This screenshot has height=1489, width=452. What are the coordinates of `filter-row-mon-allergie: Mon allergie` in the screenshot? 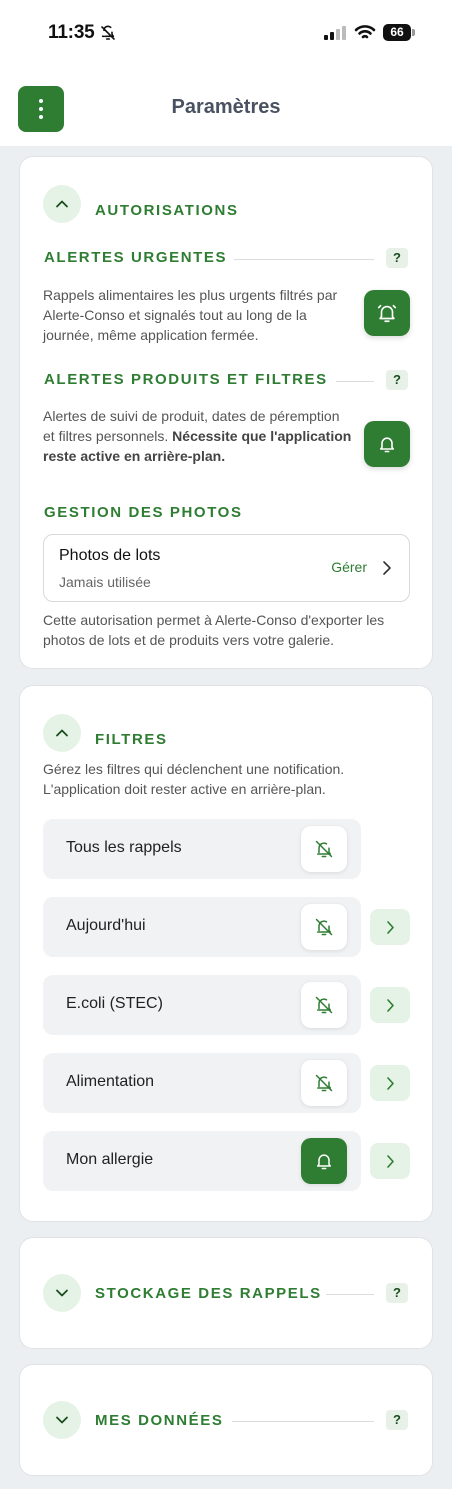 It's located at (202, 1161).